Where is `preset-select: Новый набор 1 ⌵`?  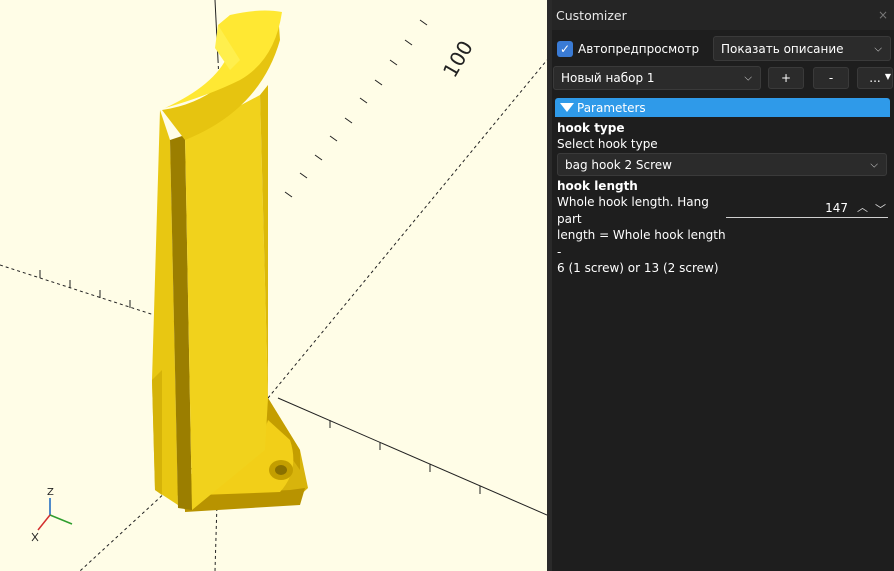 preset-select: Новый набор 1 ⌵ is located at coordinates (657, 78).